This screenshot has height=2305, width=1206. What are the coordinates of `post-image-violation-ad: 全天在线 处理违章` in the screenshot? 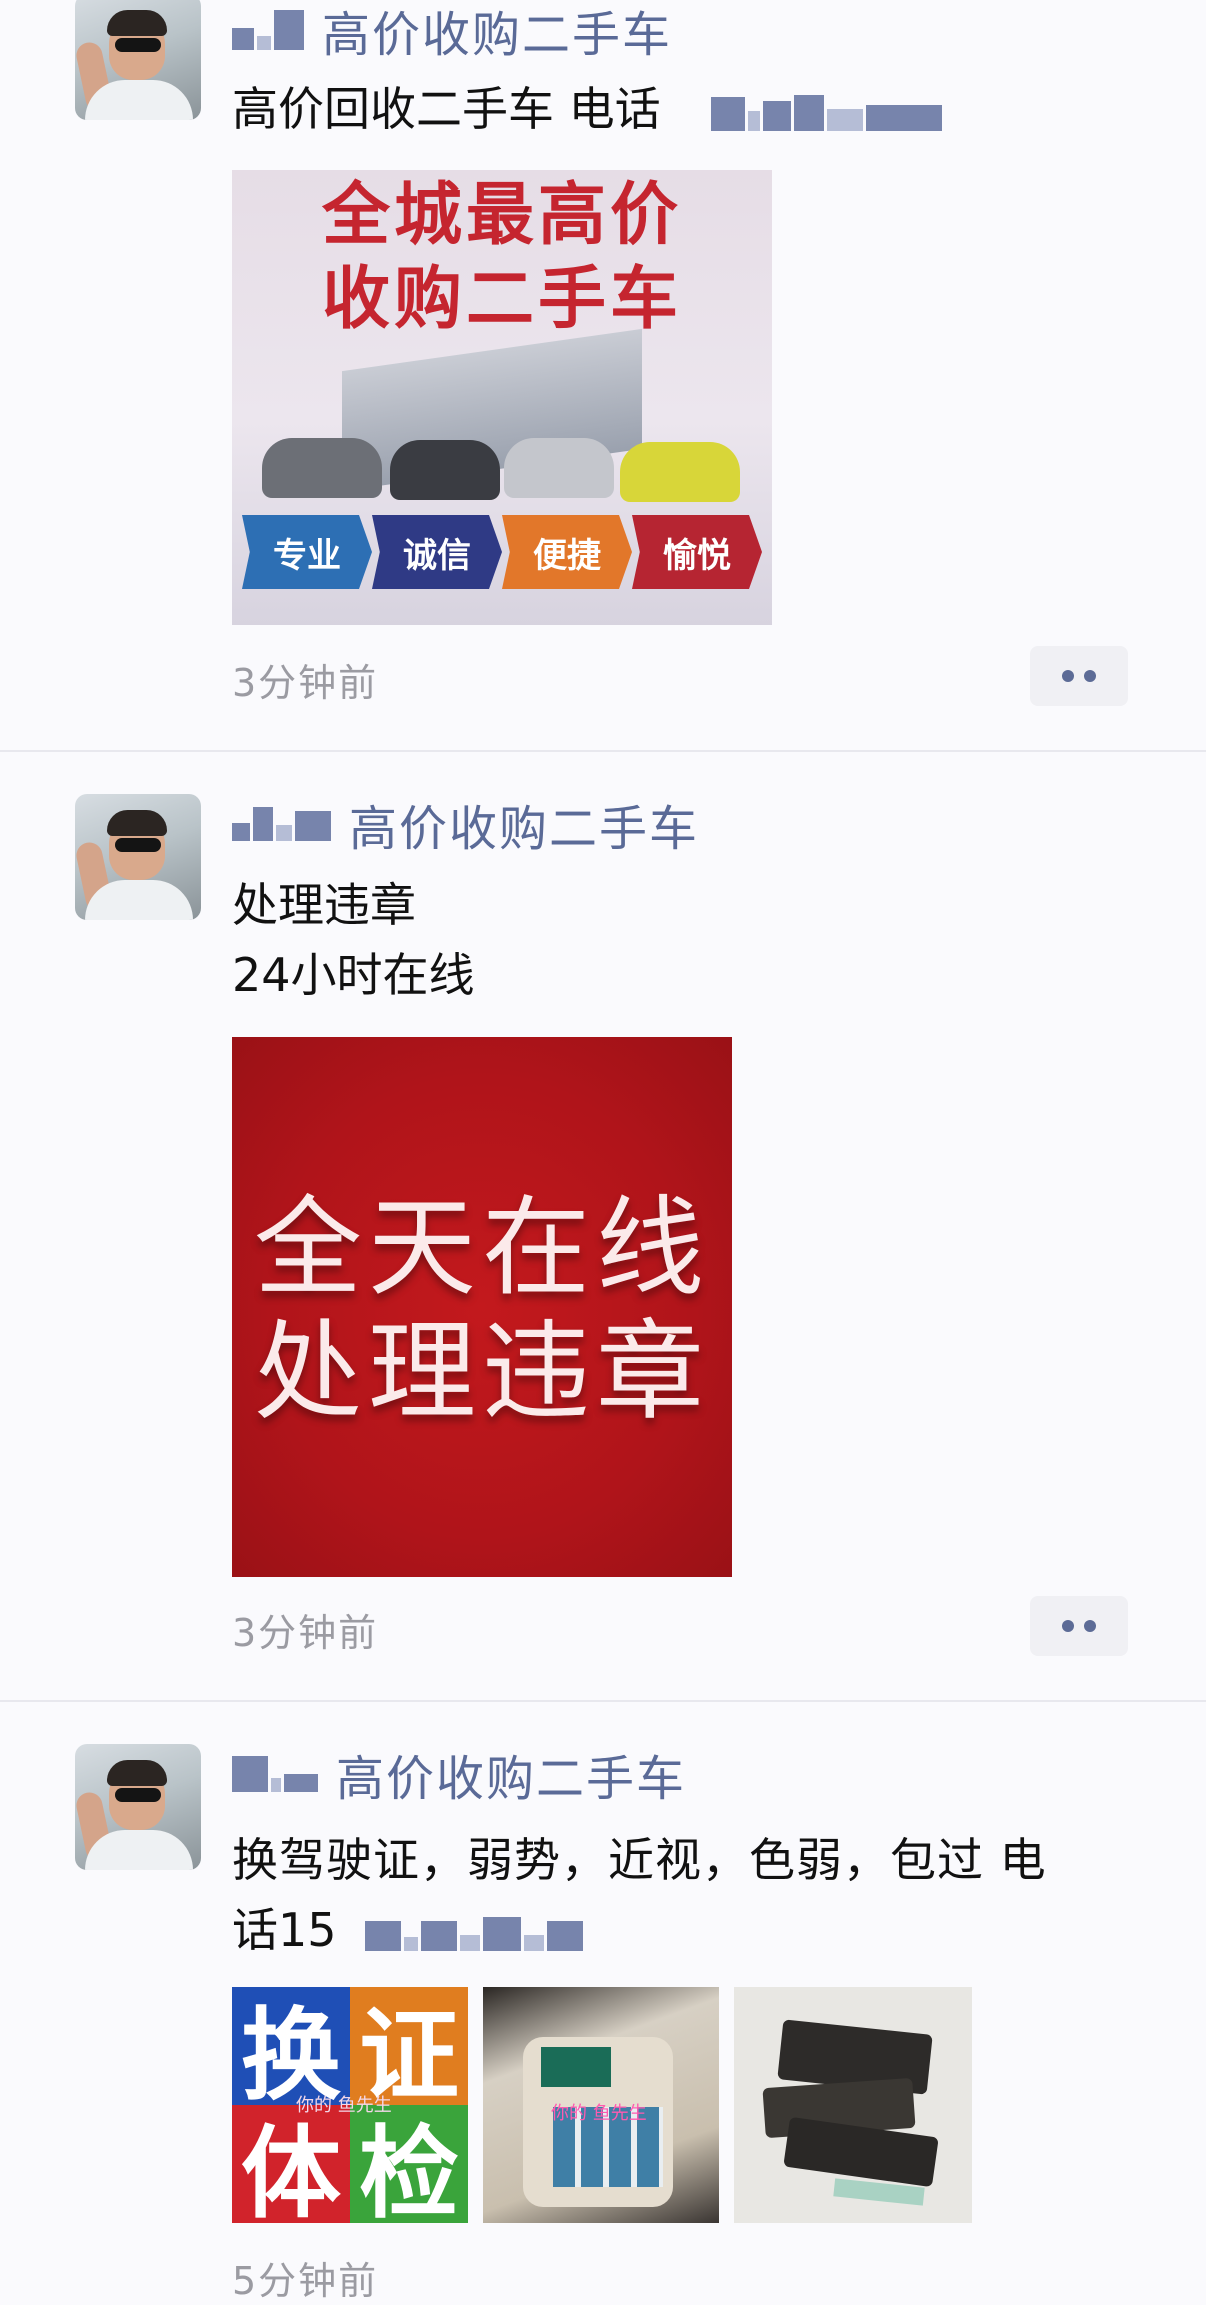 It's located at (482, 1307).